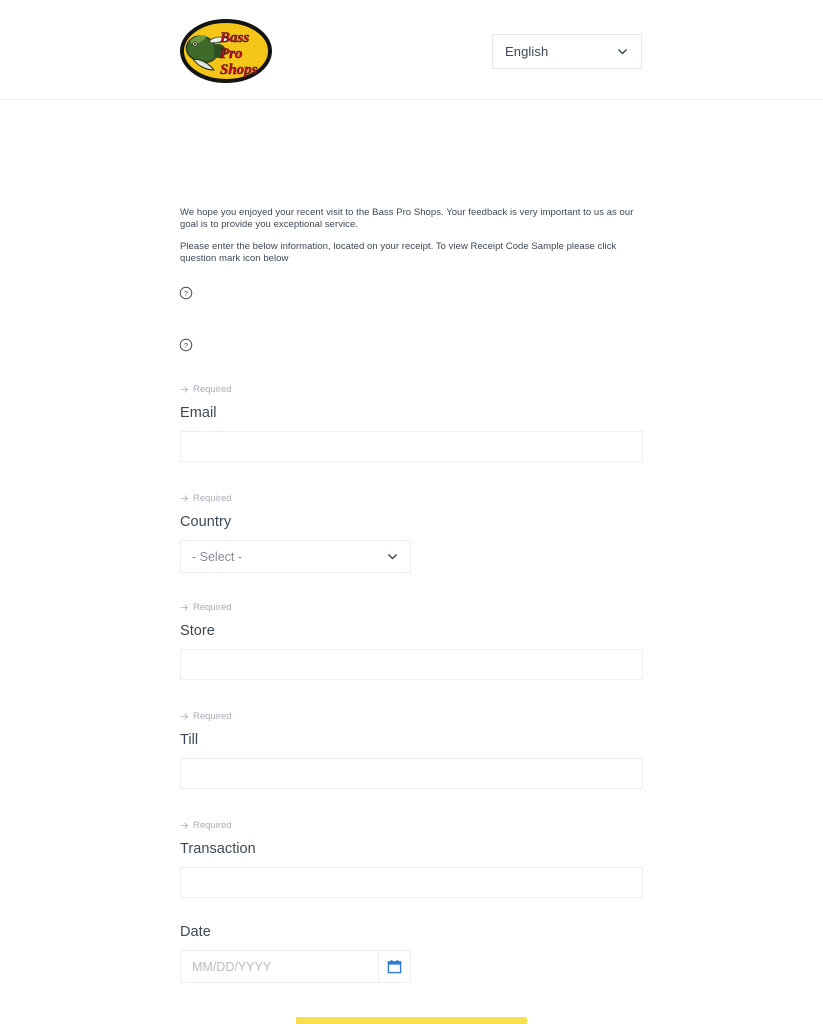  I want to click on store-input, so click(411, 664).